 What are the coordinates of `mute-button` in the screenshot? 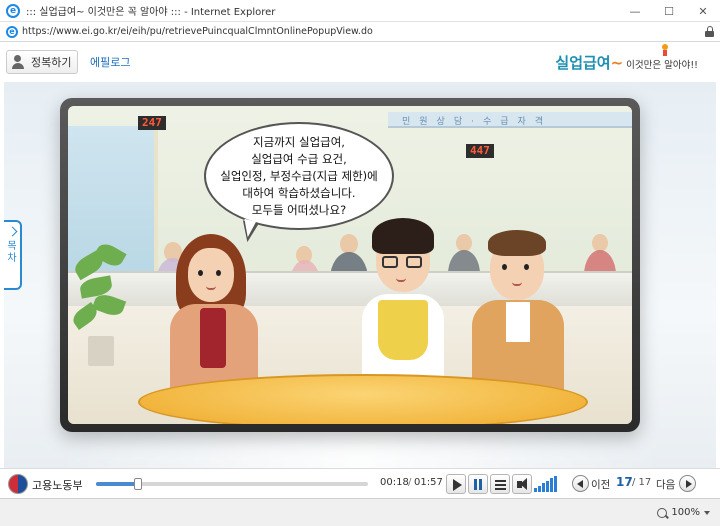 It's located at (522, 484).